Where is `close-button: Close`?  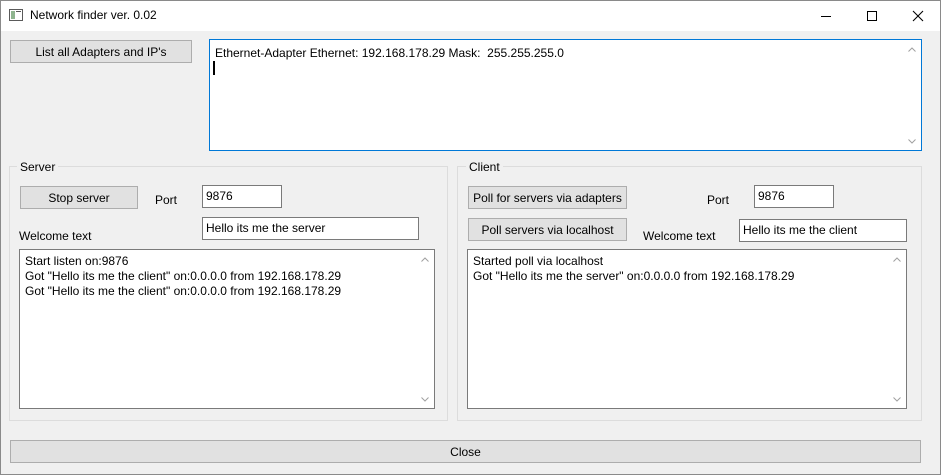 close-button: Close is located at coordinates (465, 451).